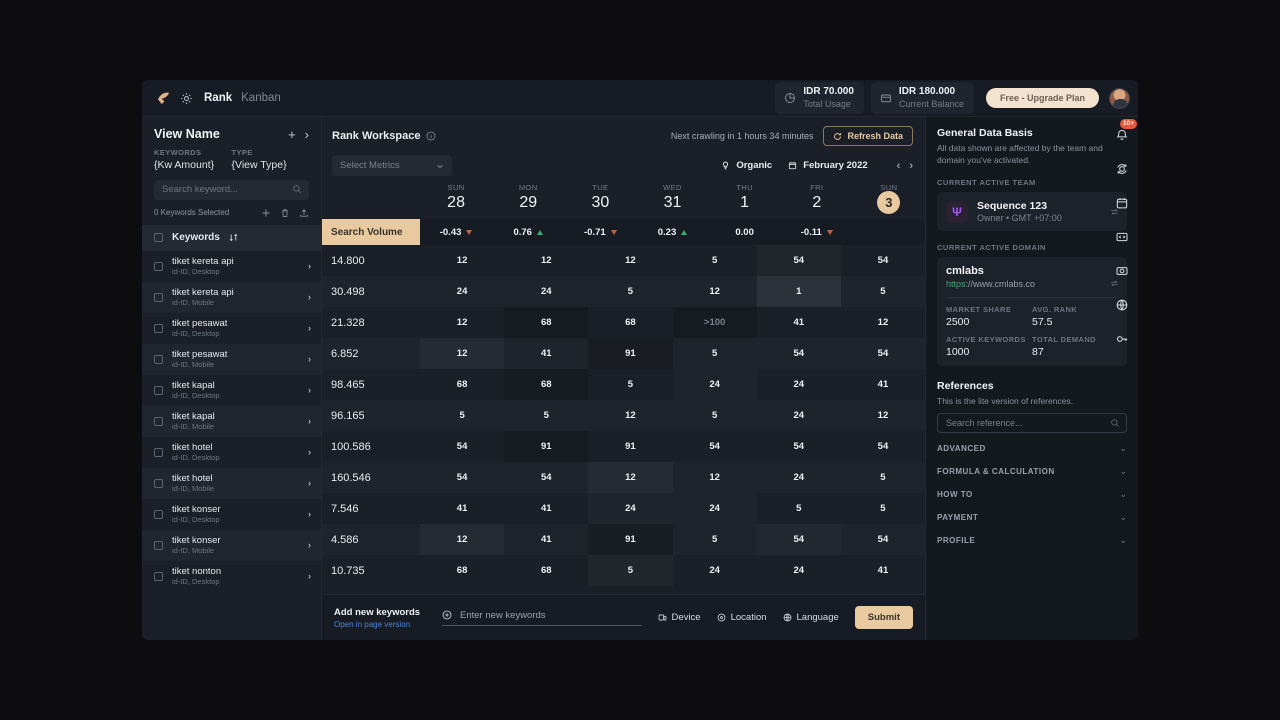 Image resolution: width=1280 pixels, height=720 pixels. Describe the element at coordinates (745, 201) in the screenshot. I see `date-header-cell: THU 1` at that location.